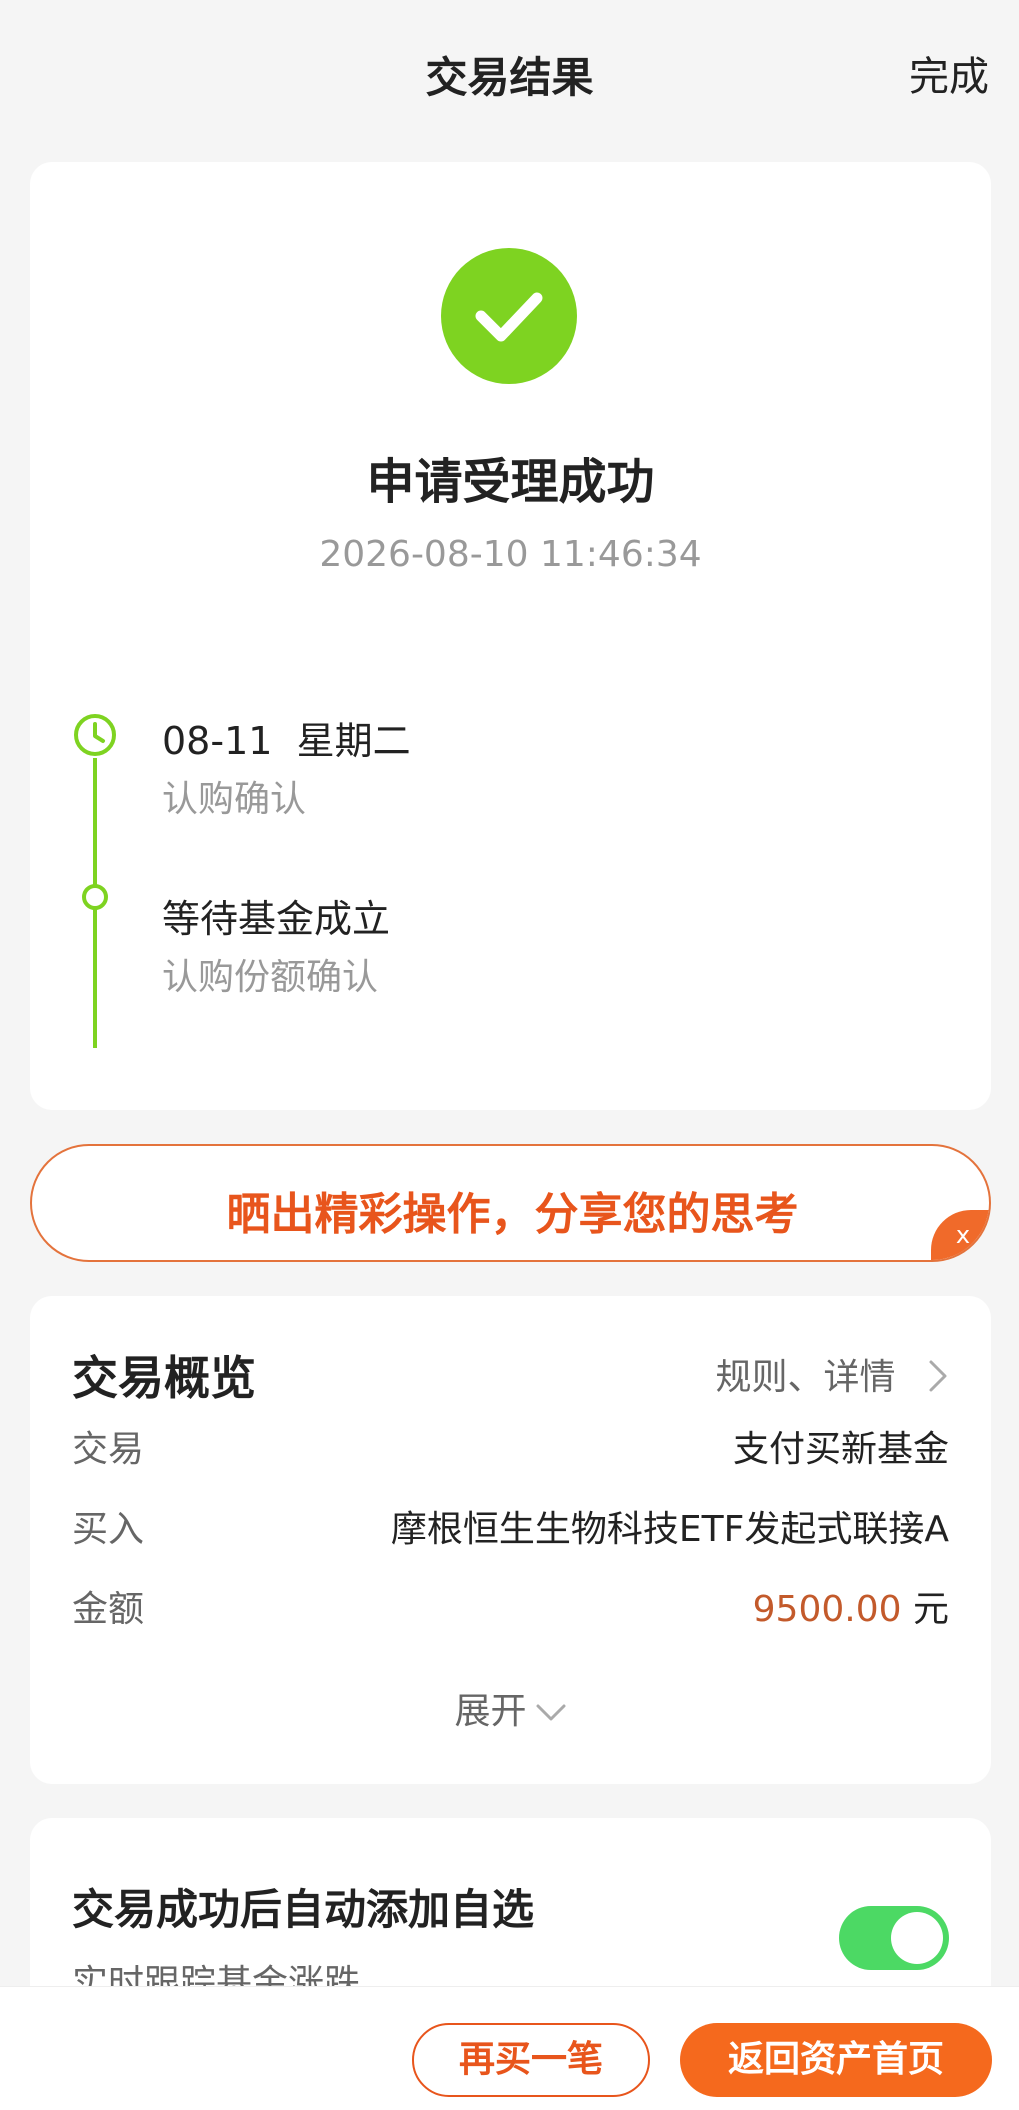  I want to click on auto-add-toggle, so click(894, 1938).